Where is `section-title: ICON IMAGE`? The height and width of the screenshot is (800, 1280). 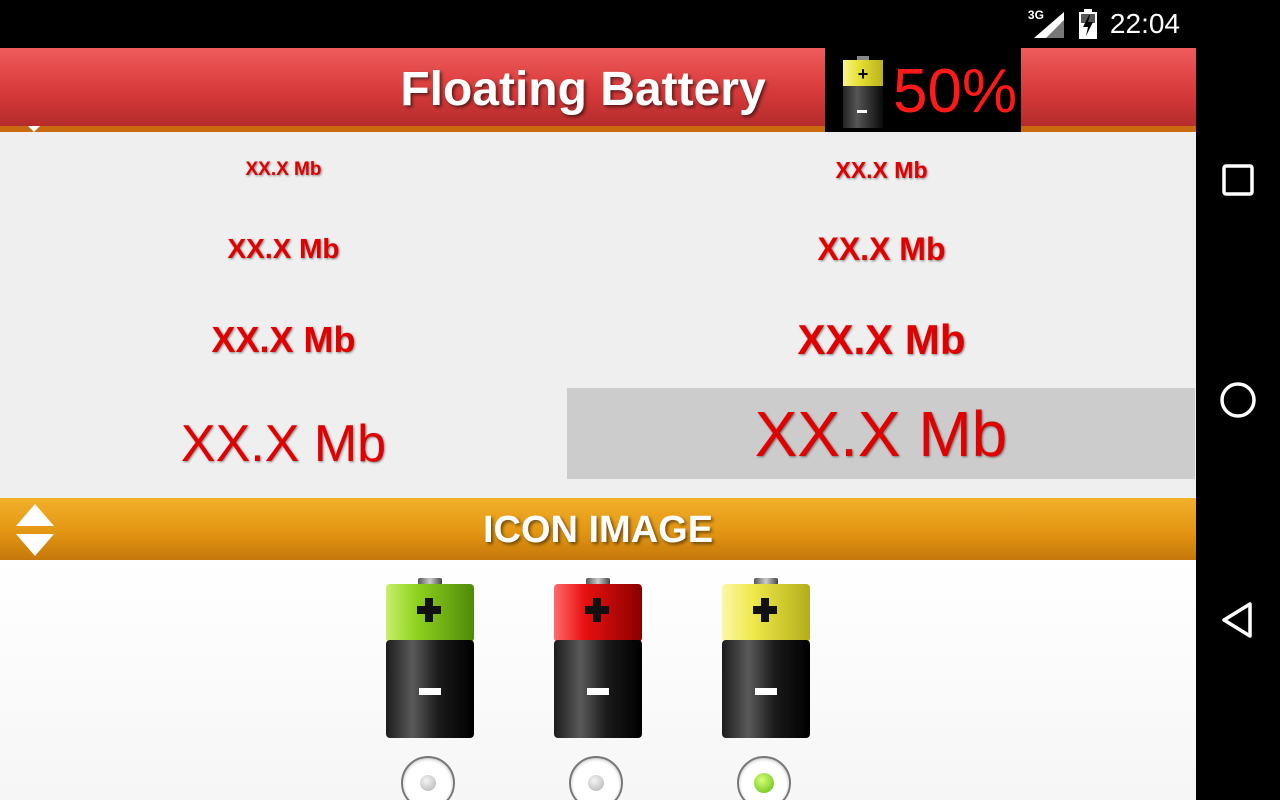 section-title: ICON IMAGE is located at coordinates (598, 530).